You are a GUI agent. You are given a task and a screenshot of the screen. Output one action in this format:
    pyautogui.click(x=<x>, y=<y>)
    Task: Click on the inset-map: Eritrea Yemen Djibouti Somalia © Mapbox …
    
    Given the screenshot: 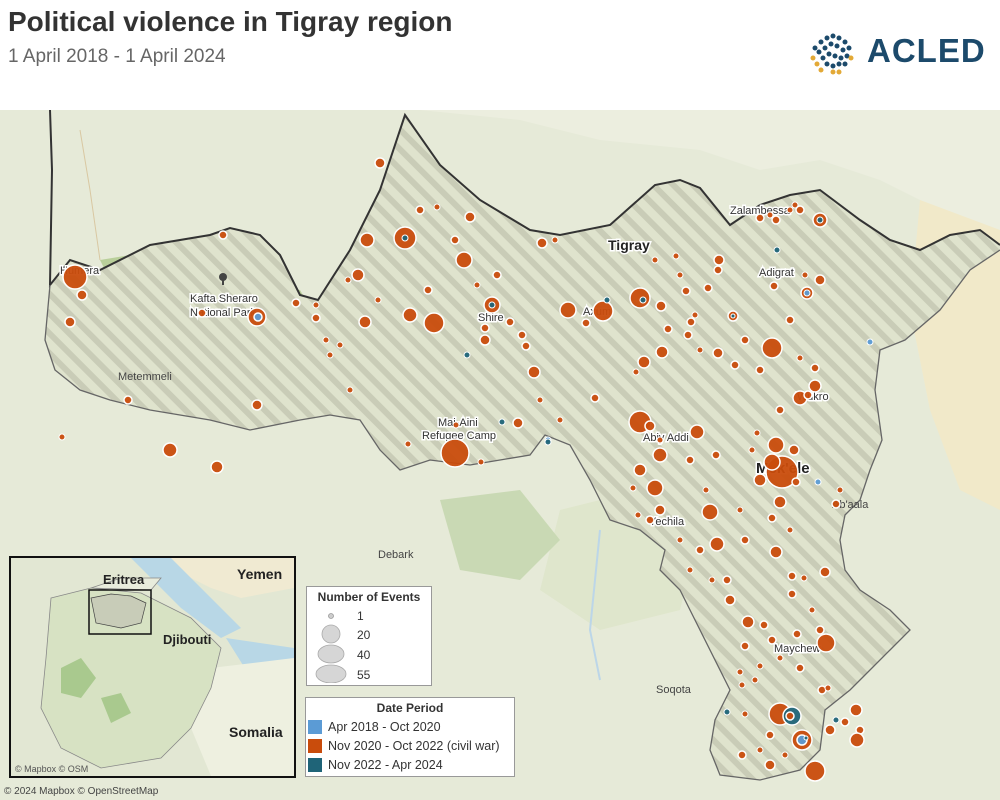 What is the action you would take?
    pyautogui.click(x=152, y=667)
    